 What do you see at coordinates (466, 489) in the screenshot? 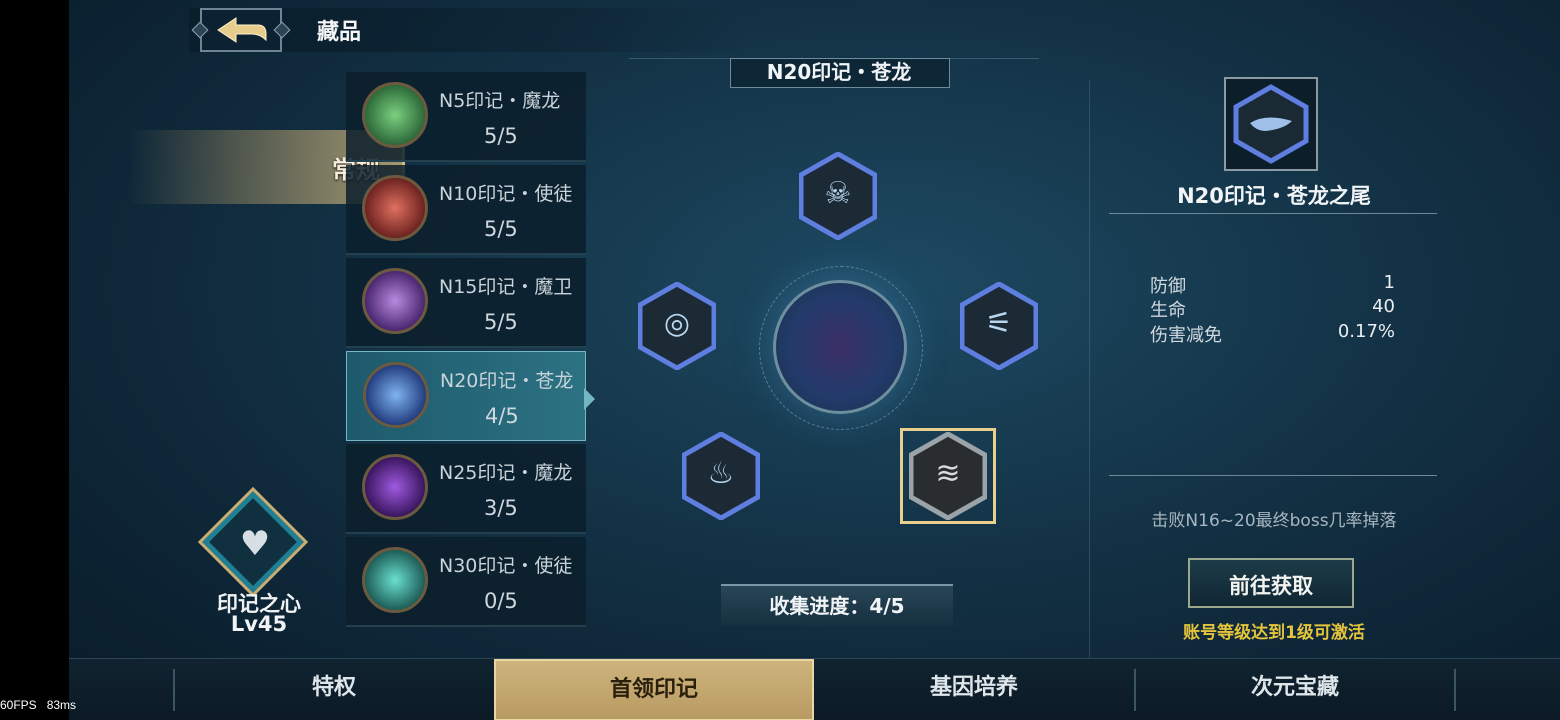
I see `list-item: N25印记・魔龙 3/5` at bounding box center [466, 489].